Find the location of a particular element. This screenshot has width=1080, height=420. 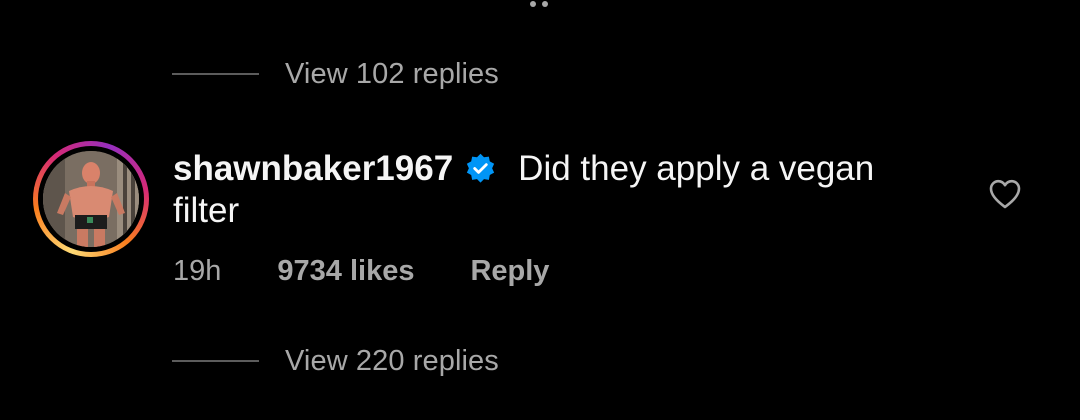

avatar is located at coordinates (91, 199).